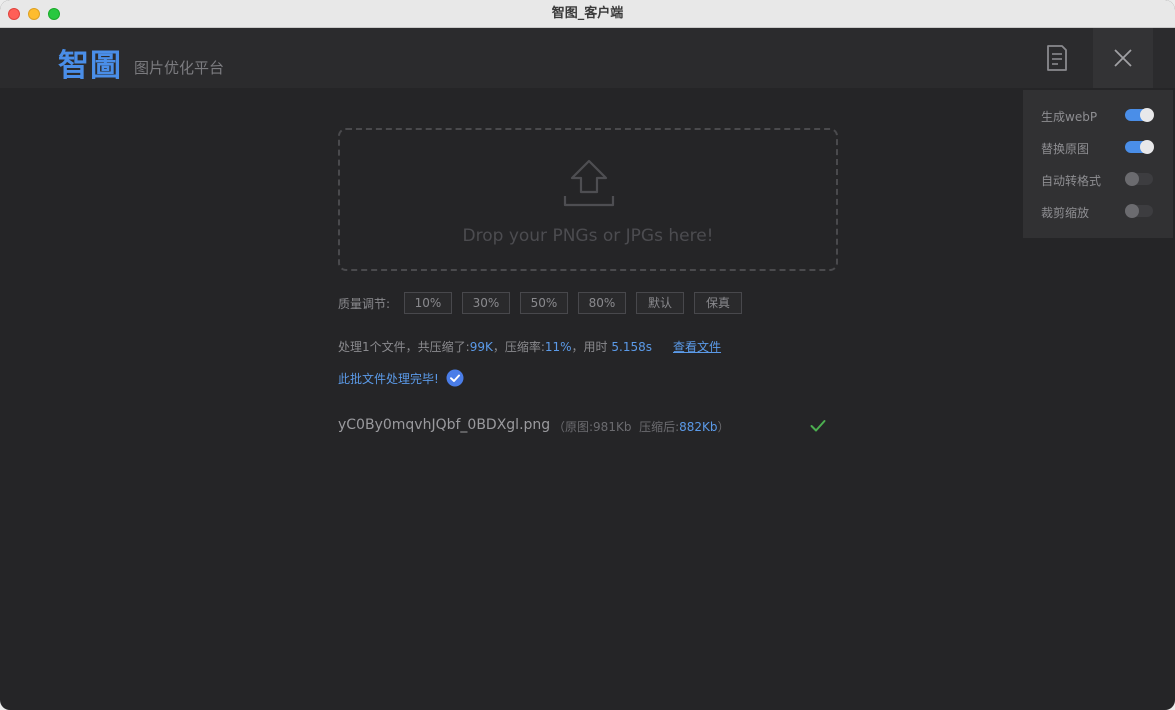 The height and width of the screenshot is (710, 1175). What do you see at coordinates (428, 303) in the screenshot?
I see `quality-option-10: 10%` at bounding box center [428, 303].